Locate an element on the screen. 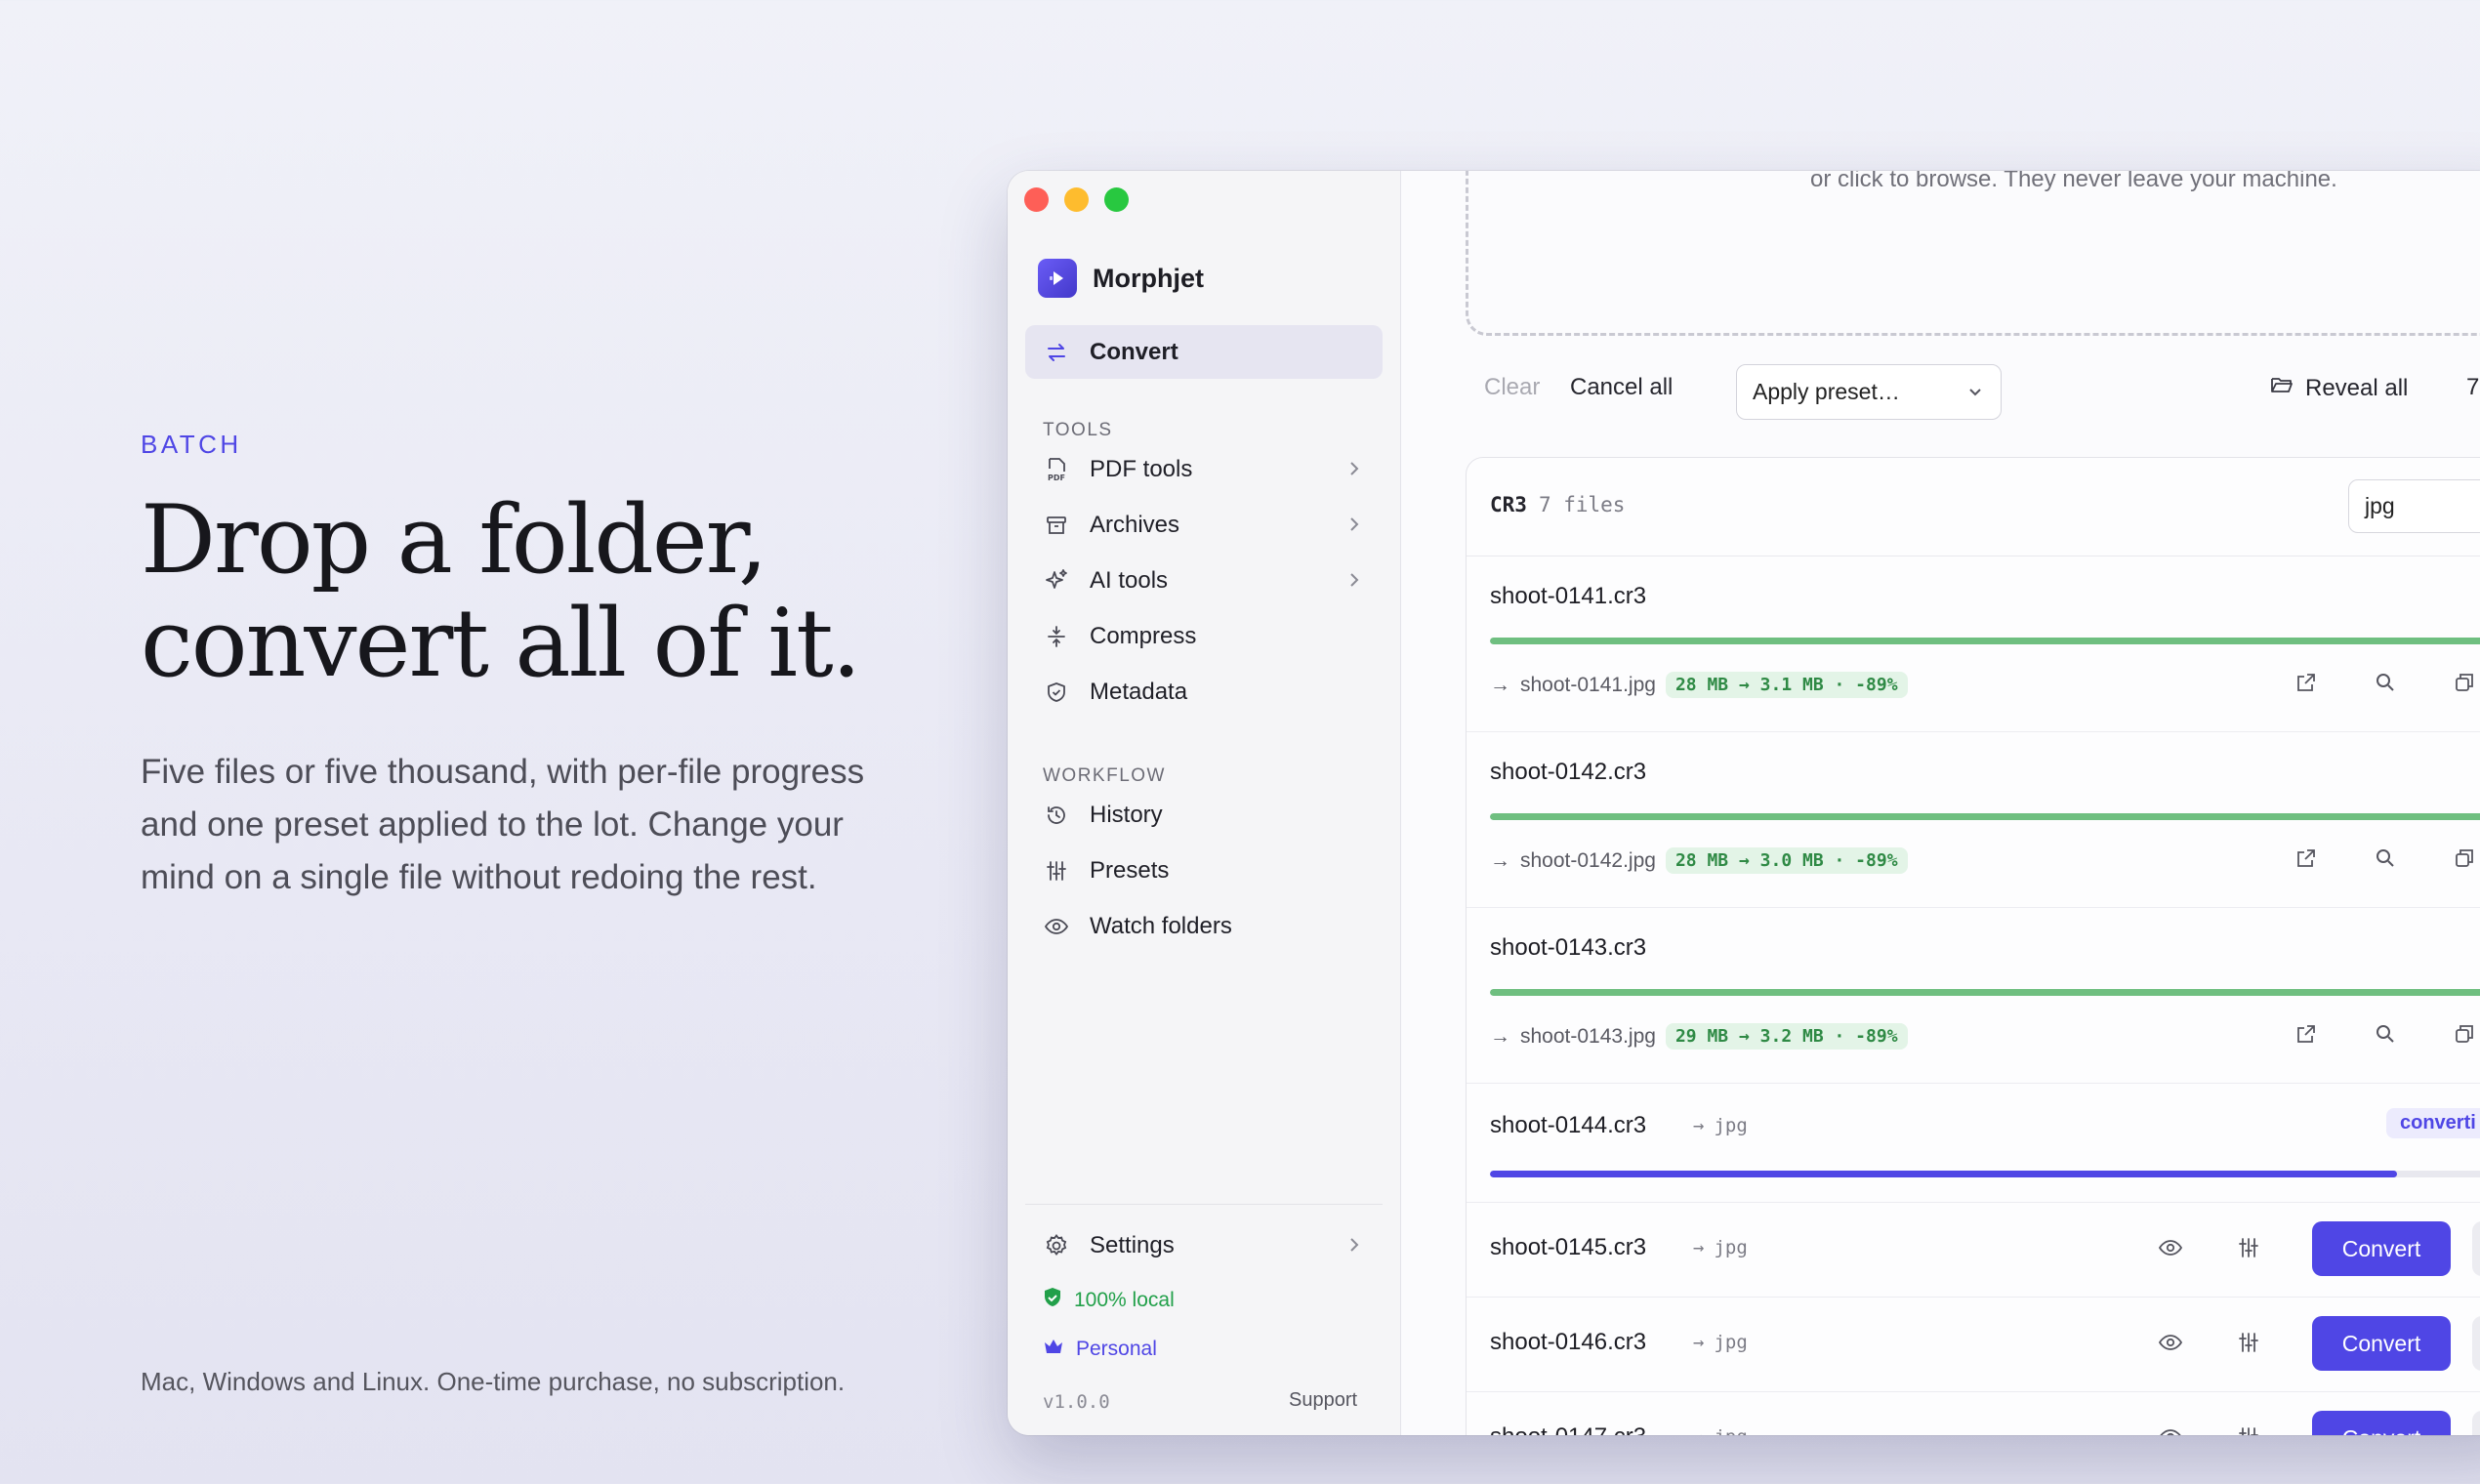 The image size is (2480, 1484). group-format: CR3 is located at coordinates (1508, 505).